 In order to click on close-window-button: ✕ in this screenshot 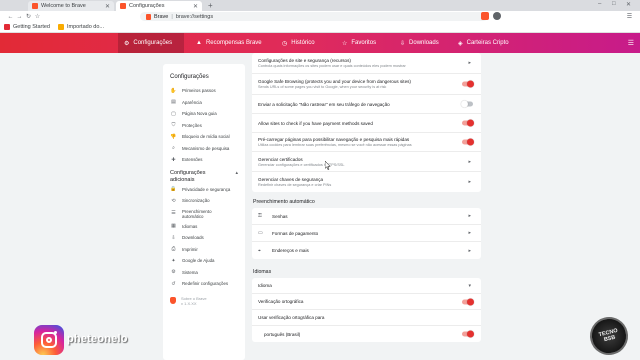, I will do `click(628, 4)`.